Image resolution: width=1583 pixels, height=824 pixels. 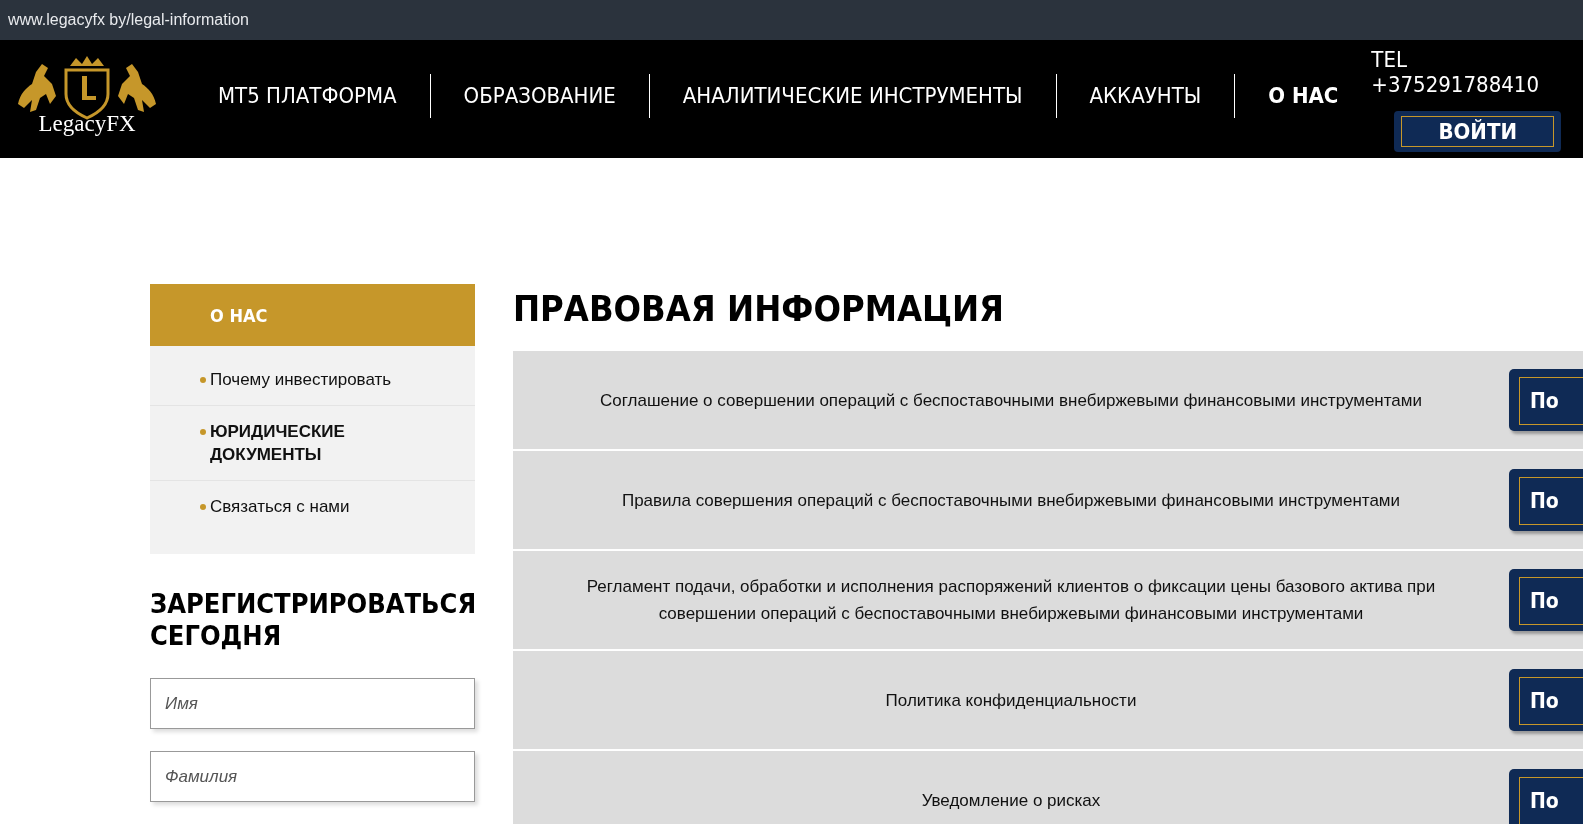 I want to click on document-title: Уведомление о рисках, so click(x=1011, y=800).